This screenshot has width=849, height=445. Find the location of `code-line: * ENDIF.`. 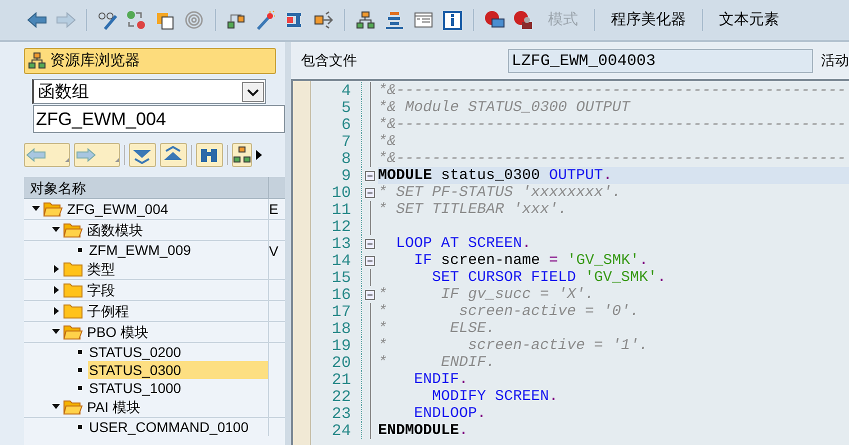

code-line: * ENDIF. is located at coordinates (437, 362).